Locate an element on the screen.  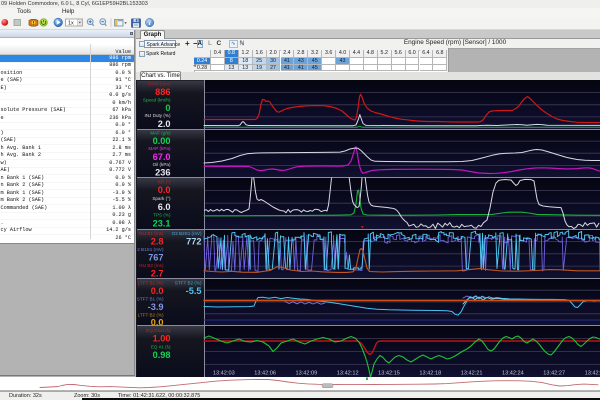
svg-text: 13:42:30 is located at coordinates (592, 374).